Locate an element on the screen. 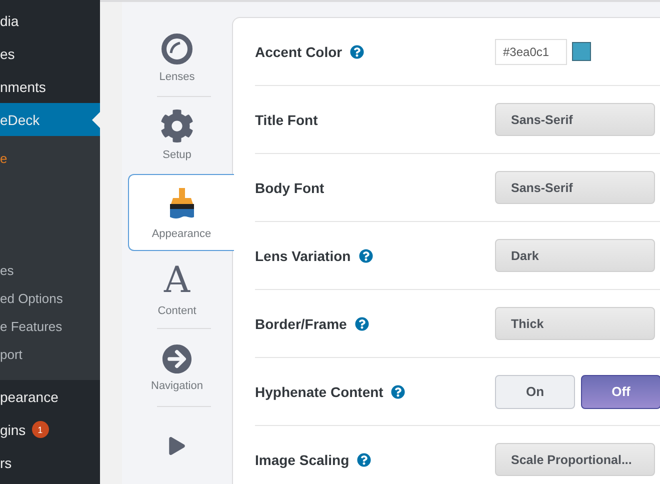 The width and height of the screenshot is (660, 484). count-badge: 1 is located at coordinates (40, 429).